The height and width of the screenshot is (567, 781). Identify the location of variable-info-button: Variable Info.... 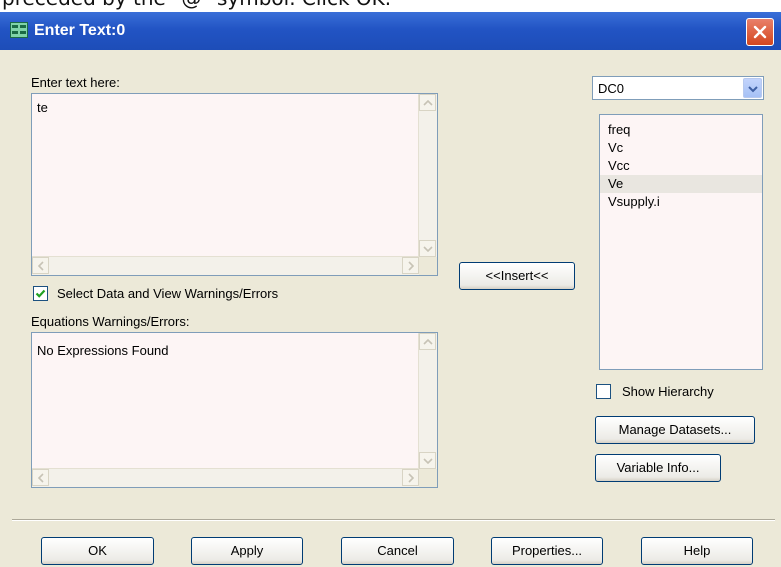
(658, 468).